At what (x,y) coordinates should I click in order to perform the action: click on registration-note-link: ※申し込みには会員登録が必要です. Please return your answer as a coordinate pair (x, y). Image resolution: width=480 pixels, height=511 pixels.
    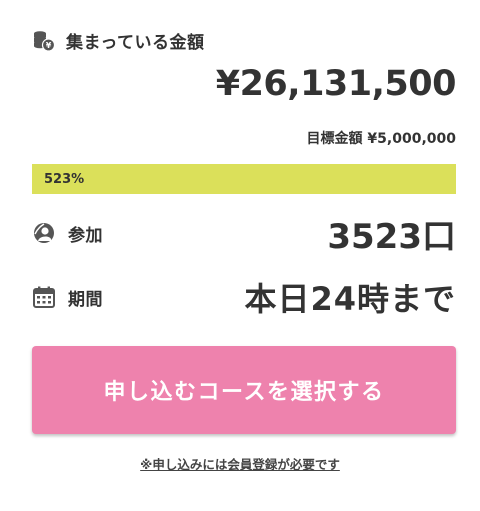
    Looking at the image, I should click on (240, 464).